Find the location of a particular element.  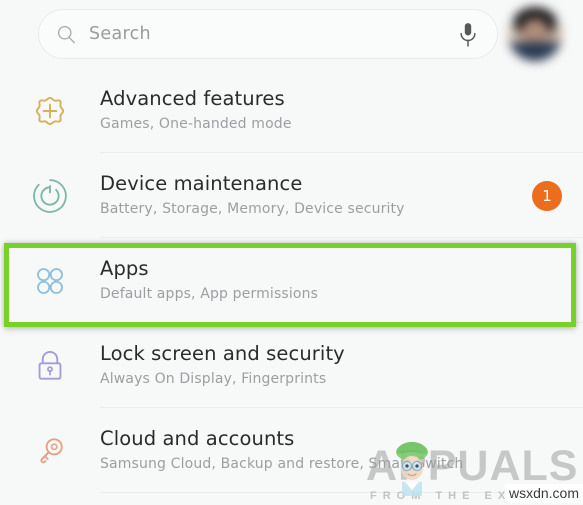

gear-plus-icon is located at coordinates (50, 110).